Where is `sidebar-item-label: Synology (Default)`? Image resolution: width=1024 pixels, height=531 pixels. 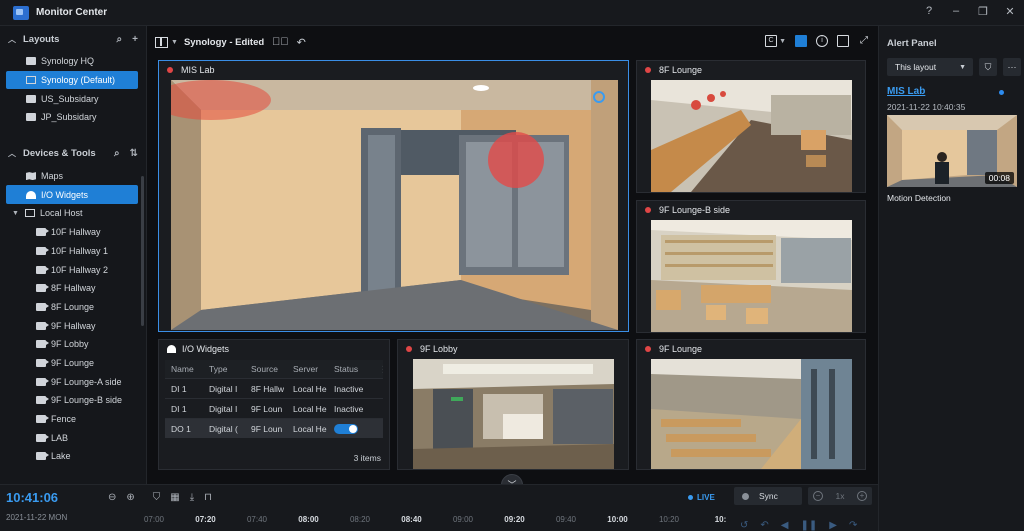
sidebar-item-label: Synology (Default) is located at coordinates (78, 80).